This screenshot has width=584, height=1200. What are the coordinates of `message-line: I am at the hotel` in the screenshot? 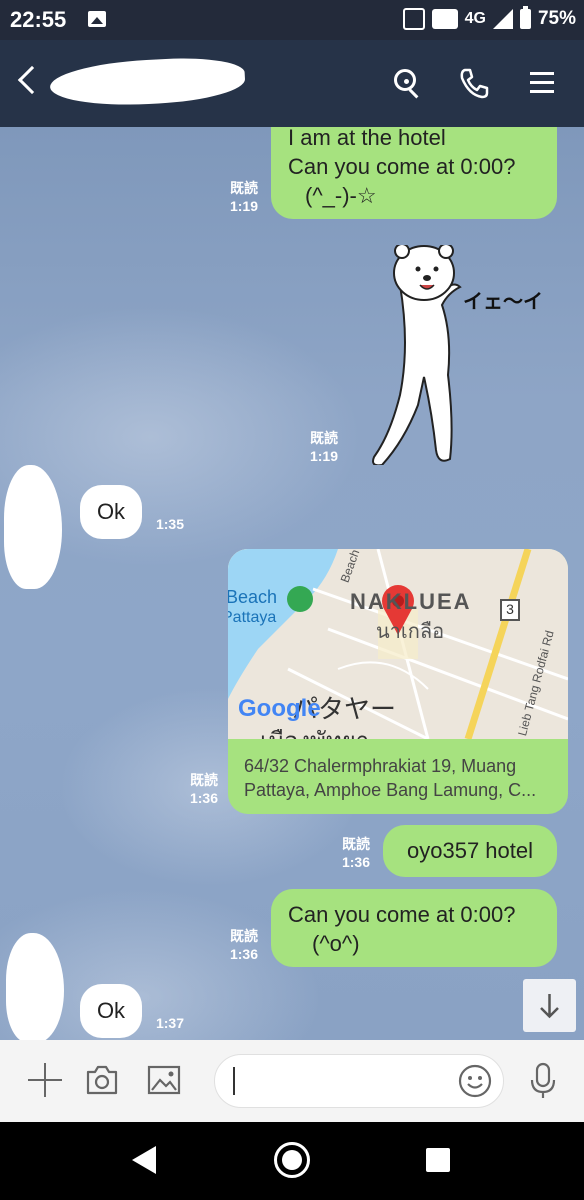 It's located at (367, 138).